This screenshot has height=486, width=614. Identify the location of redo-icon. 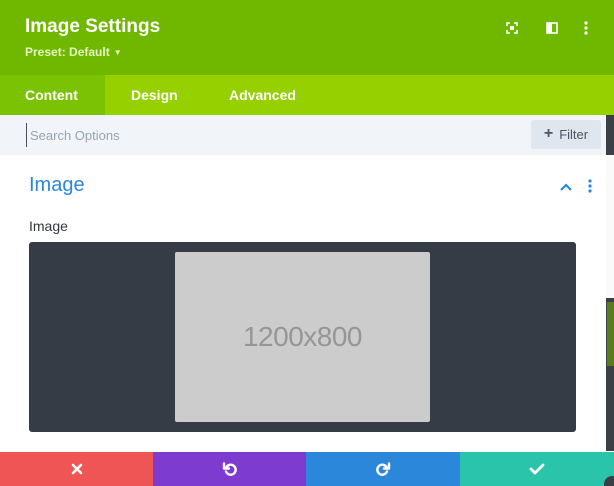
(383, 469).